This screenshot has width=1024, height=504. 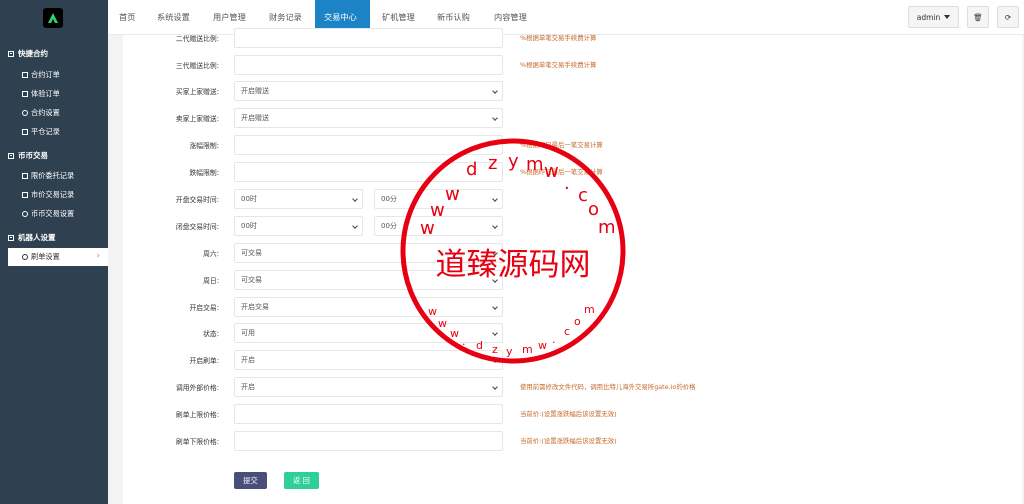 What do you see at coordinates (368, 145) in the screenshot?
I see `rise-limit-input` at bounding box center [368, 145].